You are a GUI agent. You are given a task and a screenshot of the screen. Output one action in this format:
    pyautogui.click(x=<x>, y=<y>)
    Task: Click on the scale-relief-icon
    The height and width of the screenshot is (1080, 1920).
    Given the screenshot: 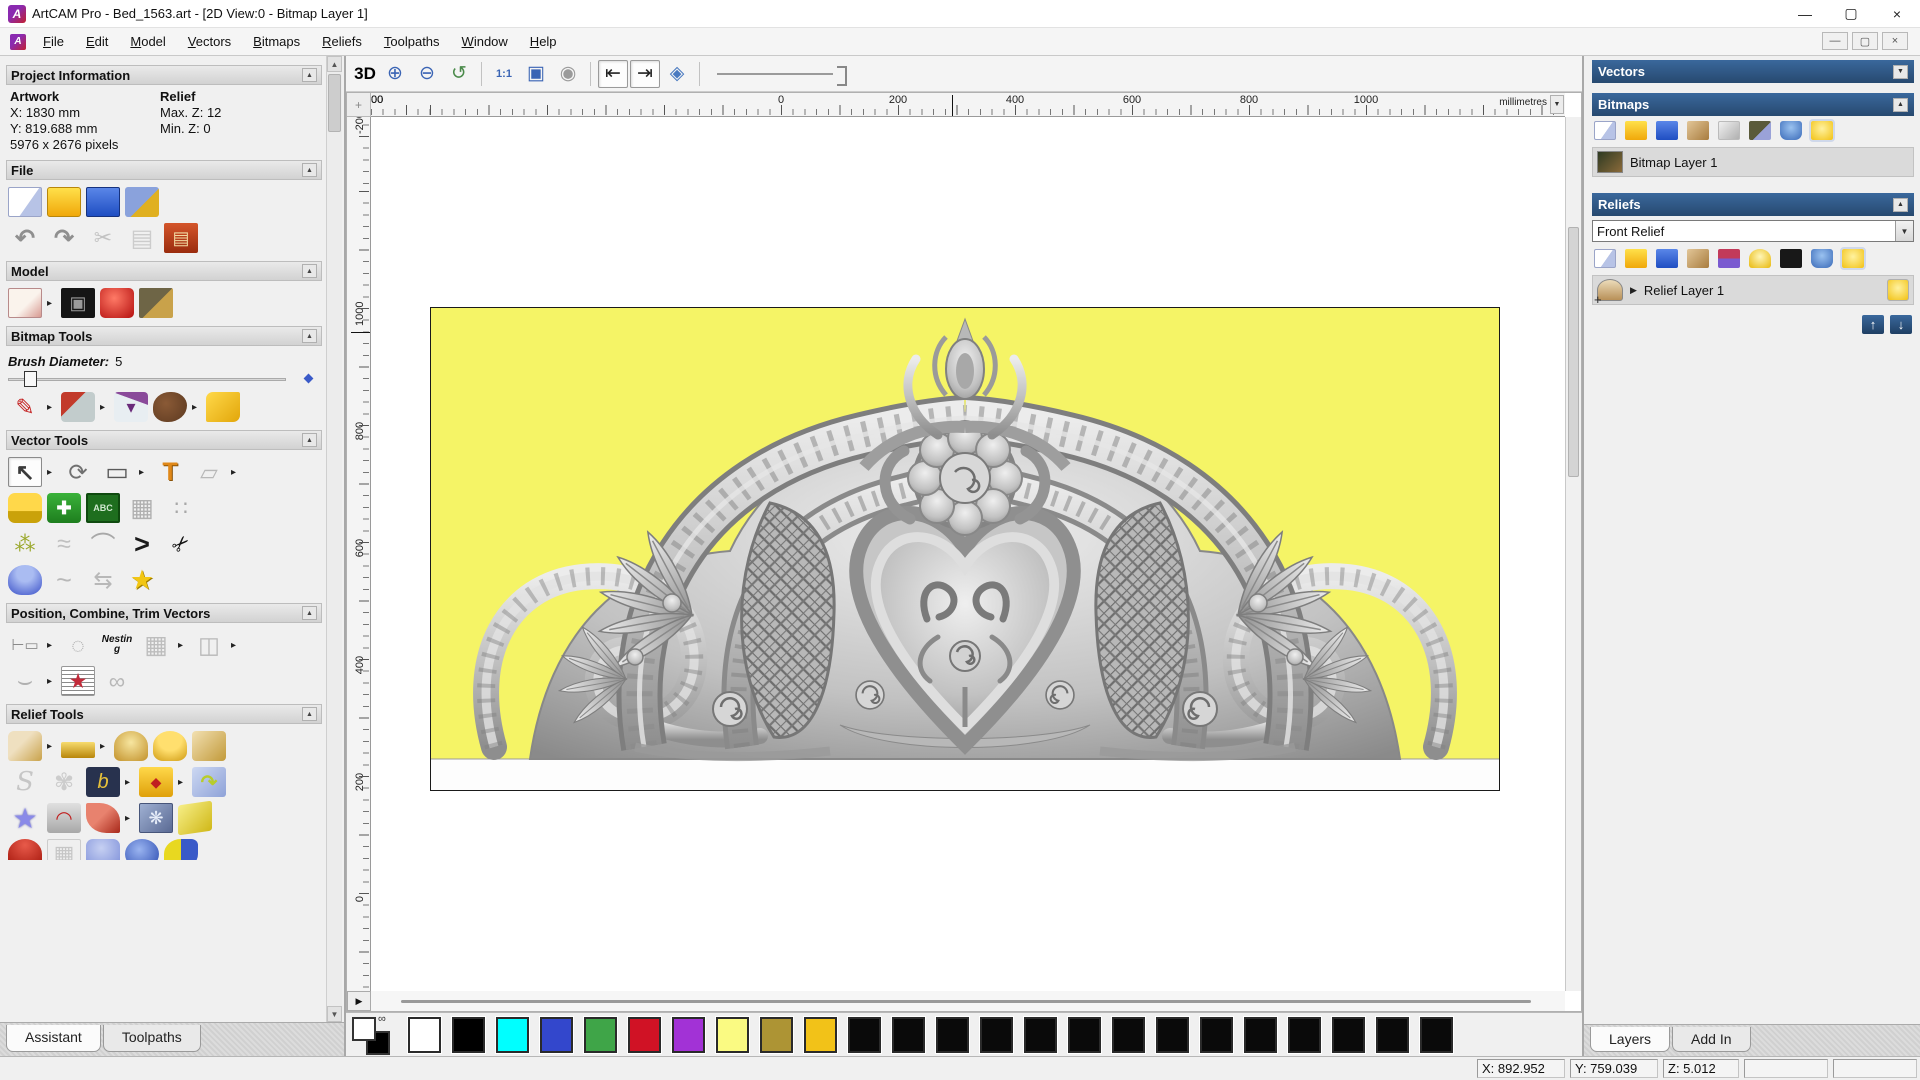 What is the action you would take?
    pyautogui.click(x=170, y=746)
    